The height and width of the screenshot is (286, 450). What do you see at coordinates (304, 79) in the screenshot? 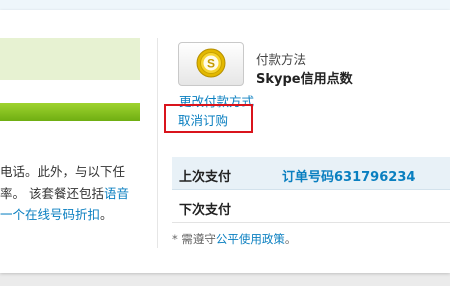
I see `payment-method-value: Skype信用点数` at bounding box center [304, 79].